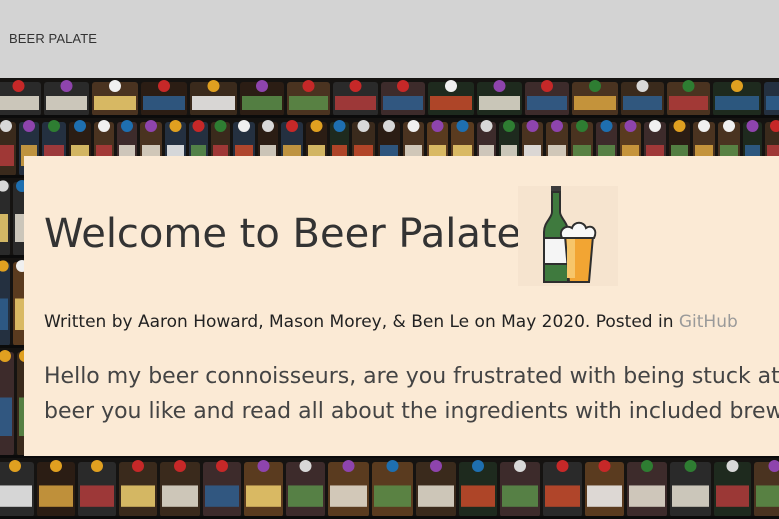  I want to click on brand-link: BEER PALATE, so click(53, 38).